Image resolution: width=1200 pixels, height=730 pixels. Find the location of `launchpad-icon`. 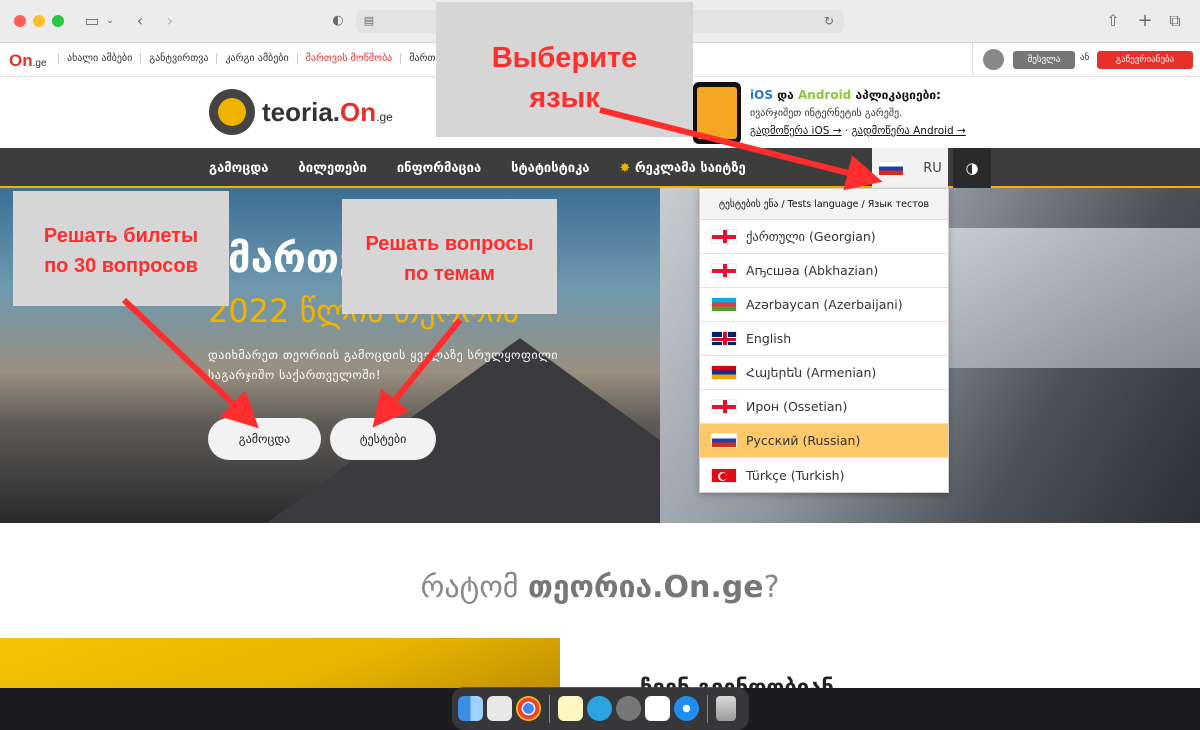

launchpad-icon is located at coordinates (499, 708).